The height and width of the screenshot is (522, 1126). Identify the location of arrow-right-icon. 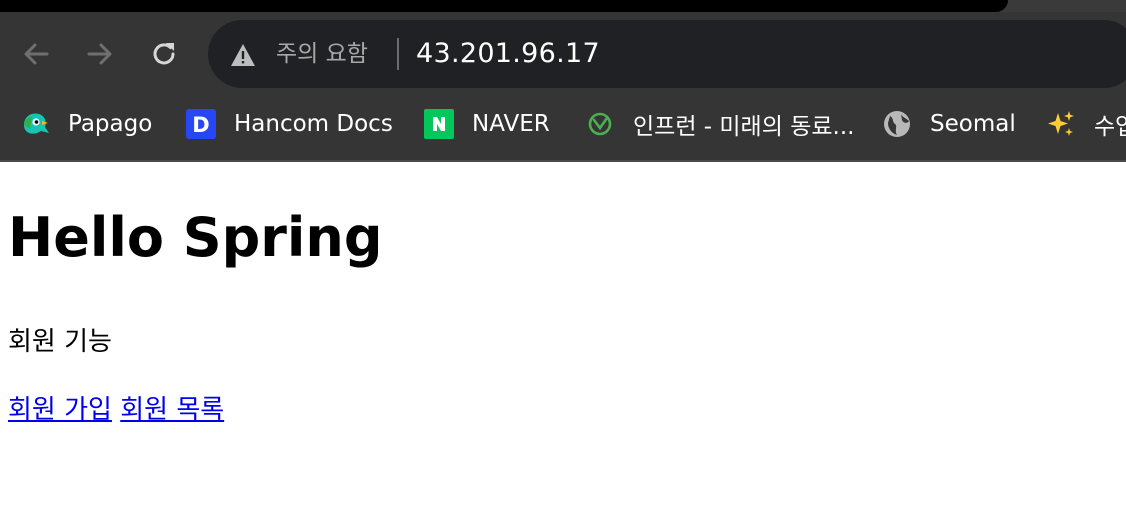
(99, 54).